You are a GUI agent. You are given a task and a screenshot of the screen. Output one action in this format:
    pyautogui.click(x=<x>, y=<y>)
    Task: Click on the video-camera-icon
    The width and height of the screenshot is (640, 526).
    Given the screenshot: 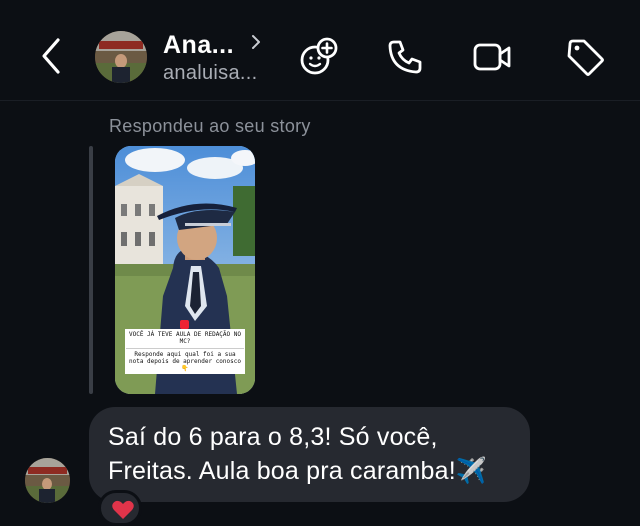 What is the action you would take?
    pyautogui.click(x=492, y=57)
    